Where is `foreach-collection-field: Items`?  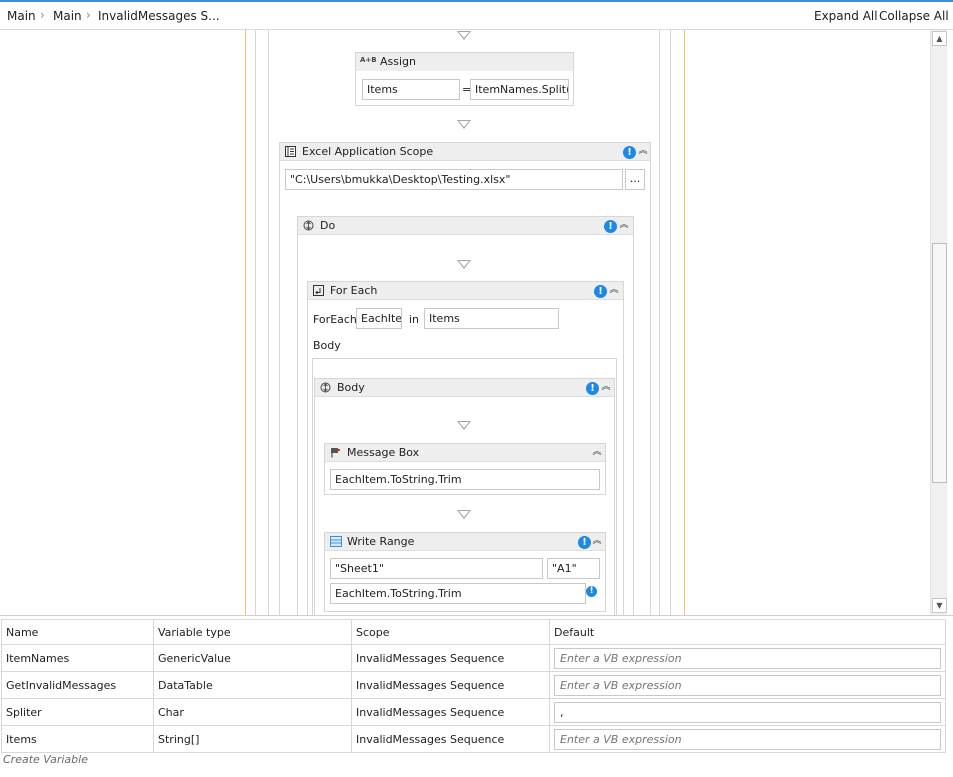 foreach-collection-field: Items is located at coordinates (491, 318).